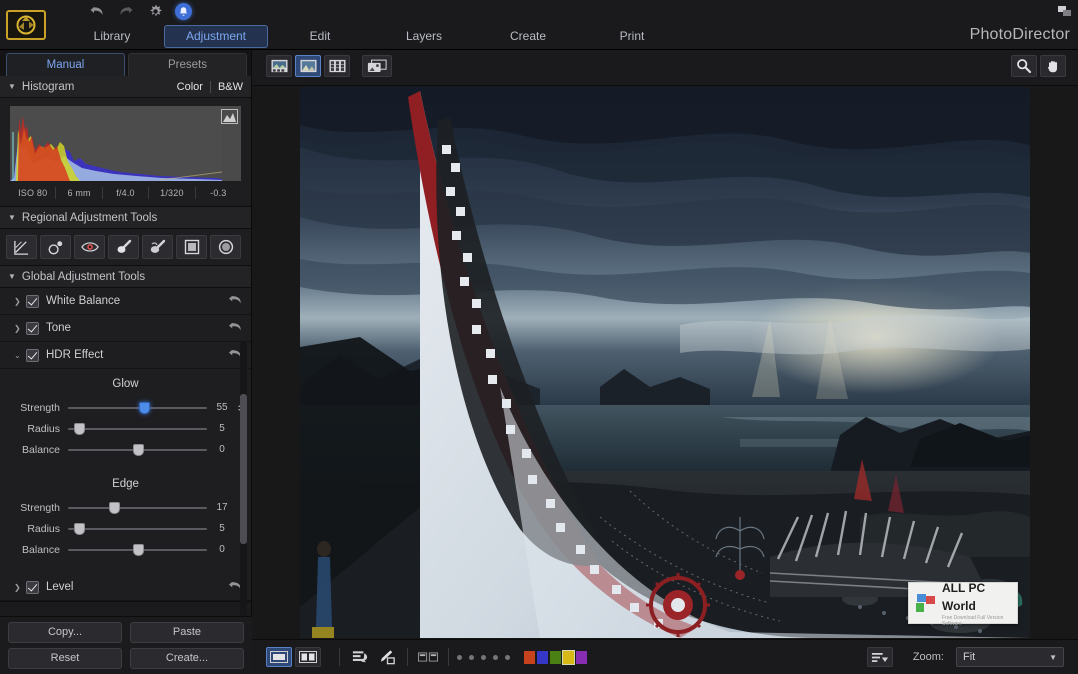  Describe the element at coordinates (216, 36) in the screenshot. I see `nav-tab-adjustment: Adjustment` at that location.